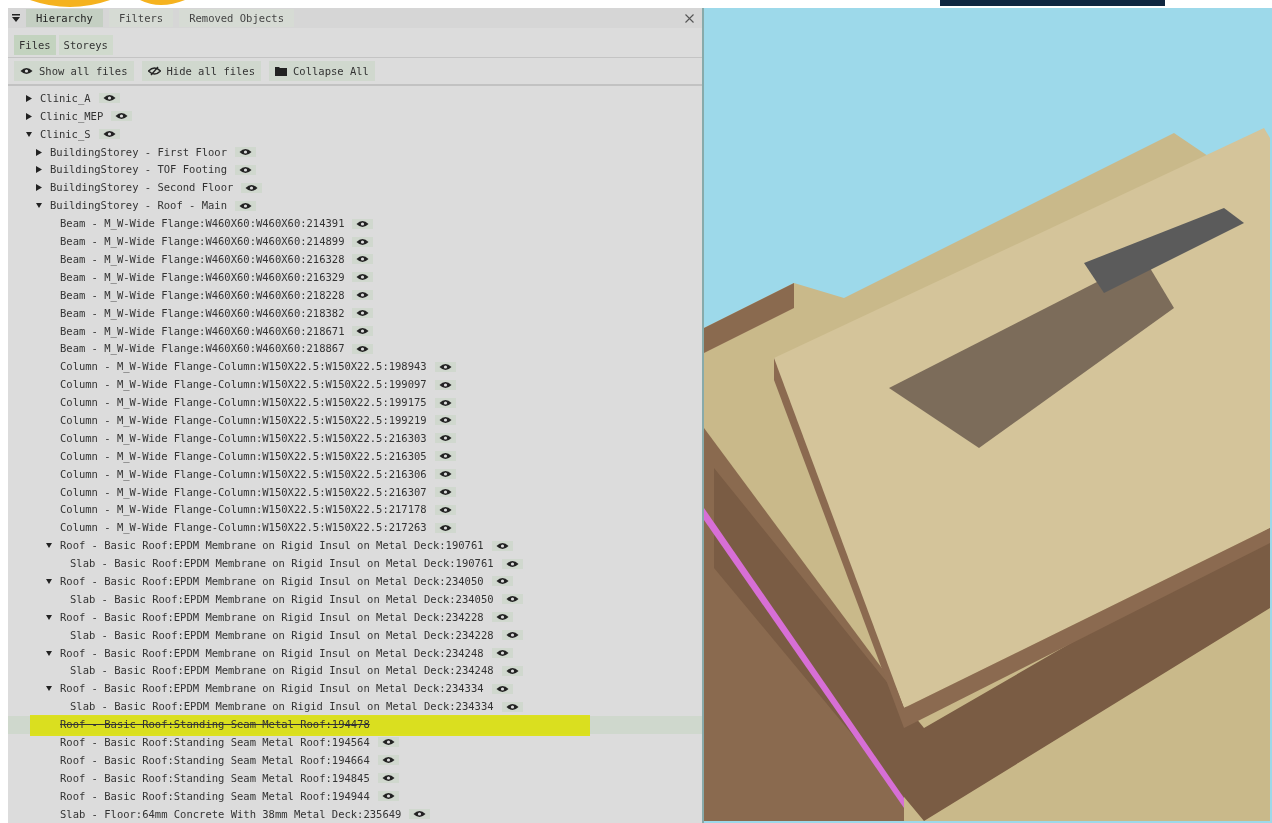  Describe the element at coordinates (355, 366) in the screenshot. I see `tree-row: Column - M_W-Wide Flange-Column:W150X22.5:W150X22.5:198943` at that location.